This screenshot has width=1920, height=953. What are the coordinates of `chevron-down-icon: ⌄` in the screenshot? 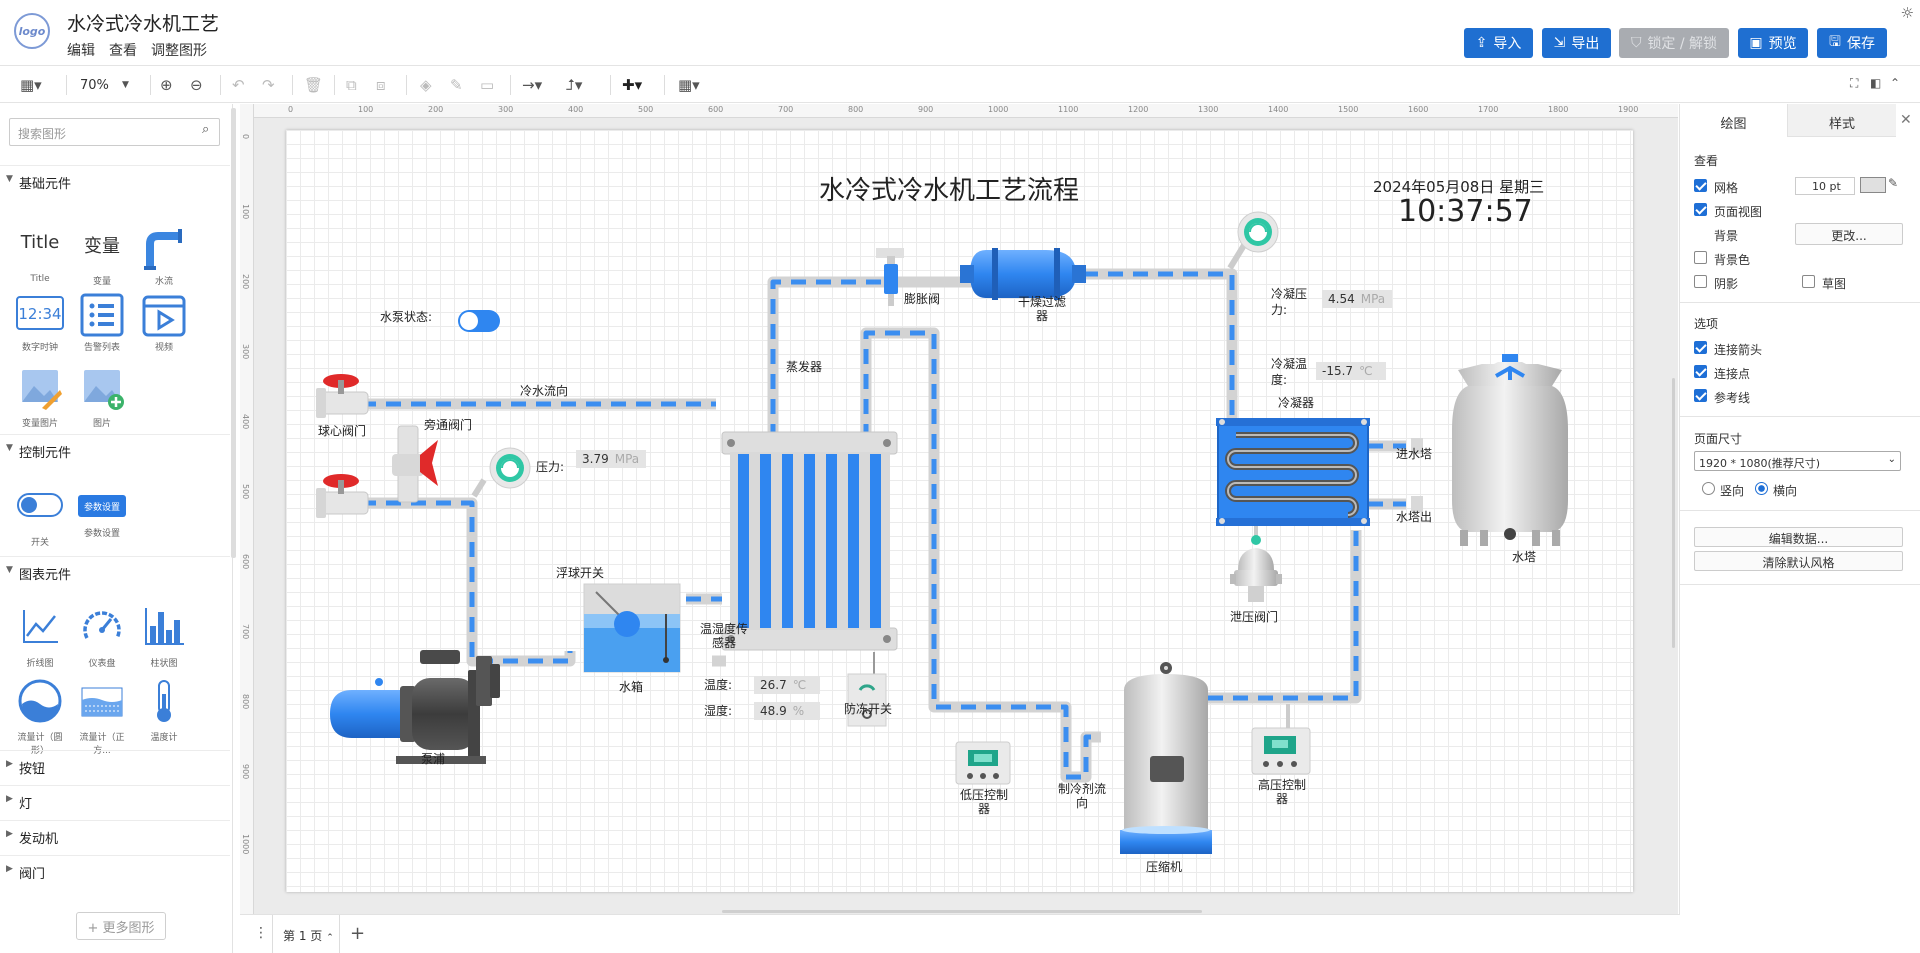 It's located at (1891, 459).